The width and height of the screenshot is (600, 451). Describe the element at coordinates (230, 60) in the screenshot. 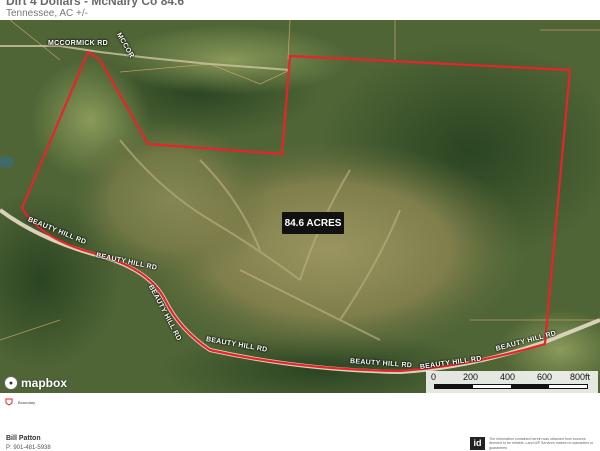

I see `pasture-north` at that location.